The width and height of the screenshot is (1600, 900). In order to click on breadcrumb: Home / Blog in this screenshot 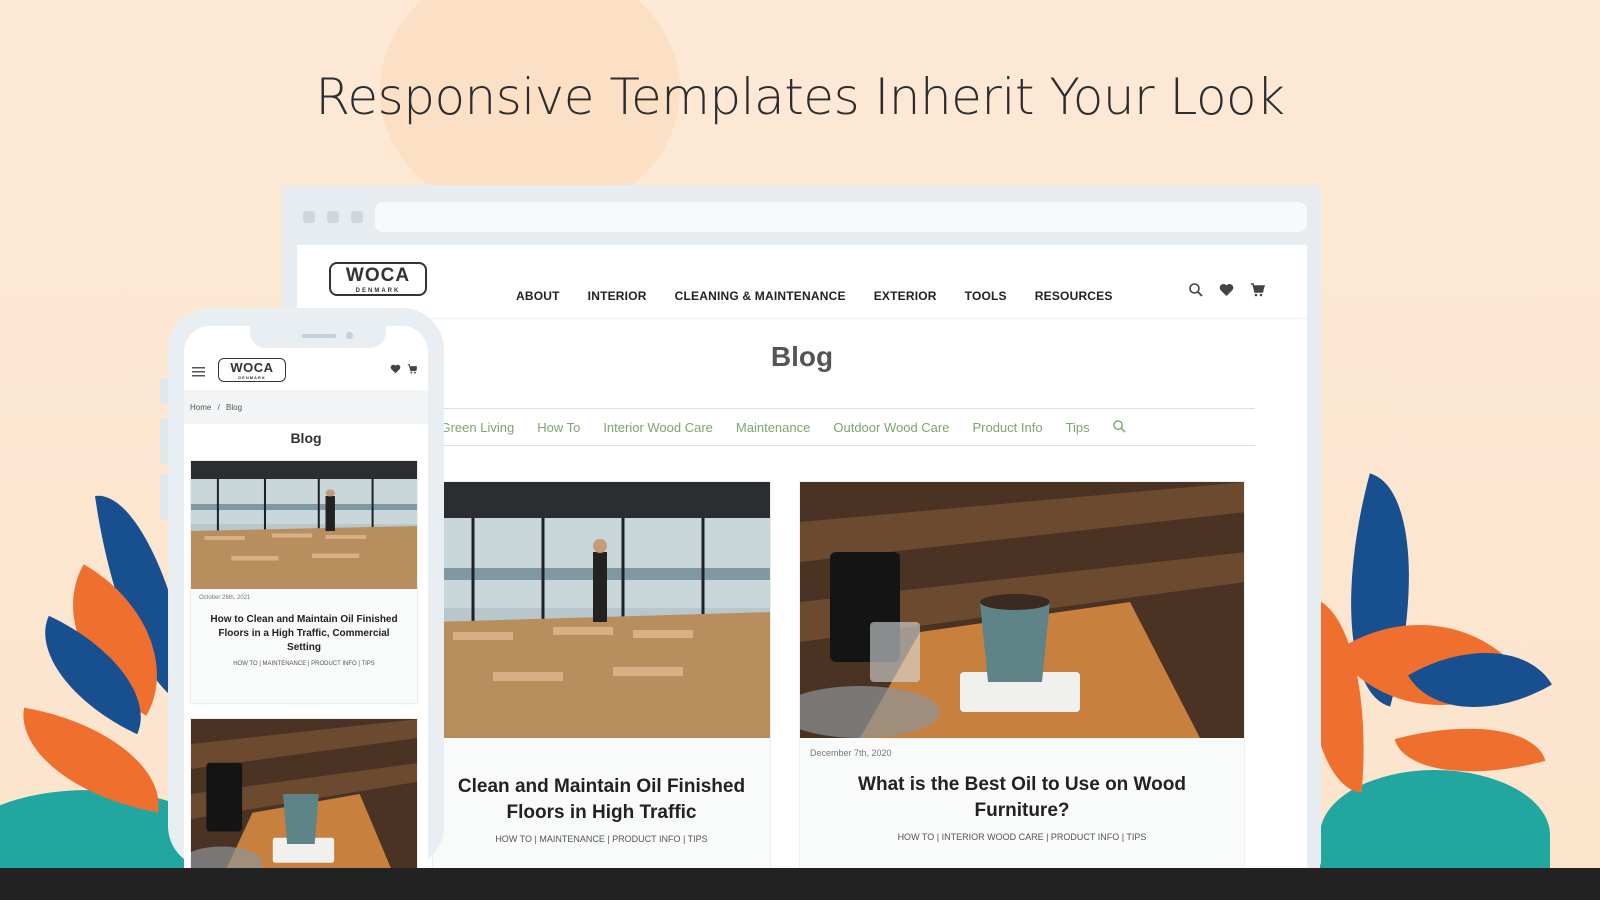, I will do `click(306, 407)`.